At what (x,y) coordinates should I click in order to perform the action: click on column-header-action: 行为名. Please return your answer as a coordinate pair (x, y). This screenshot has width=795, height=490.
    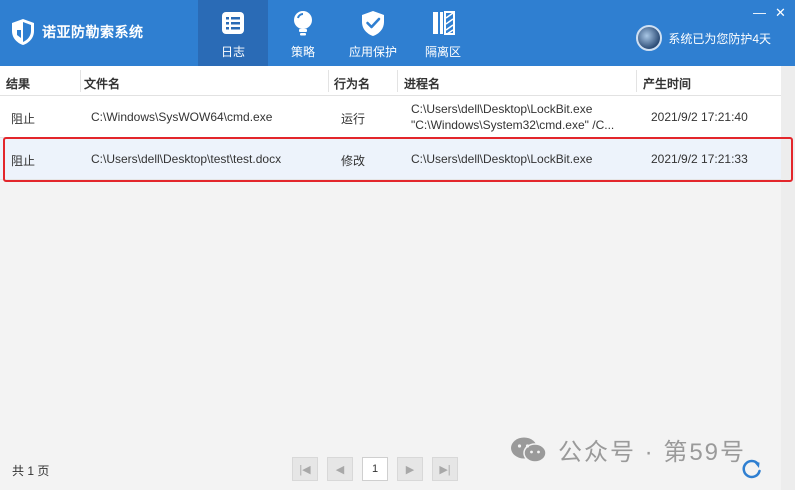
    Looking at the image, I should click on (352, 83).